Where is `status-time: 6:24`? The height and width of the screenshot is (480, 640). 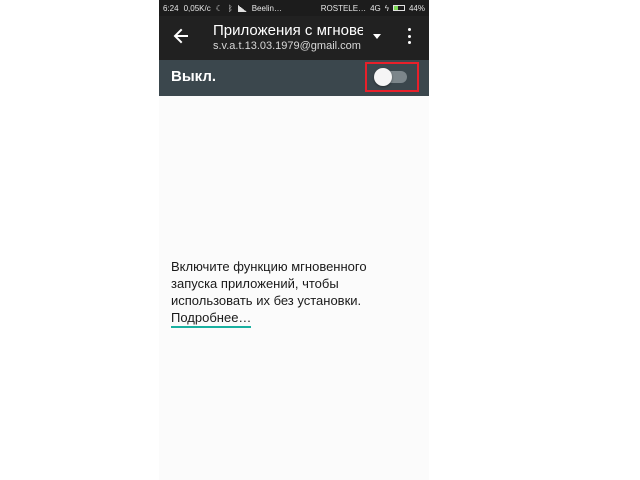 status-time: 6:24 is located at coordinates (171, 8).